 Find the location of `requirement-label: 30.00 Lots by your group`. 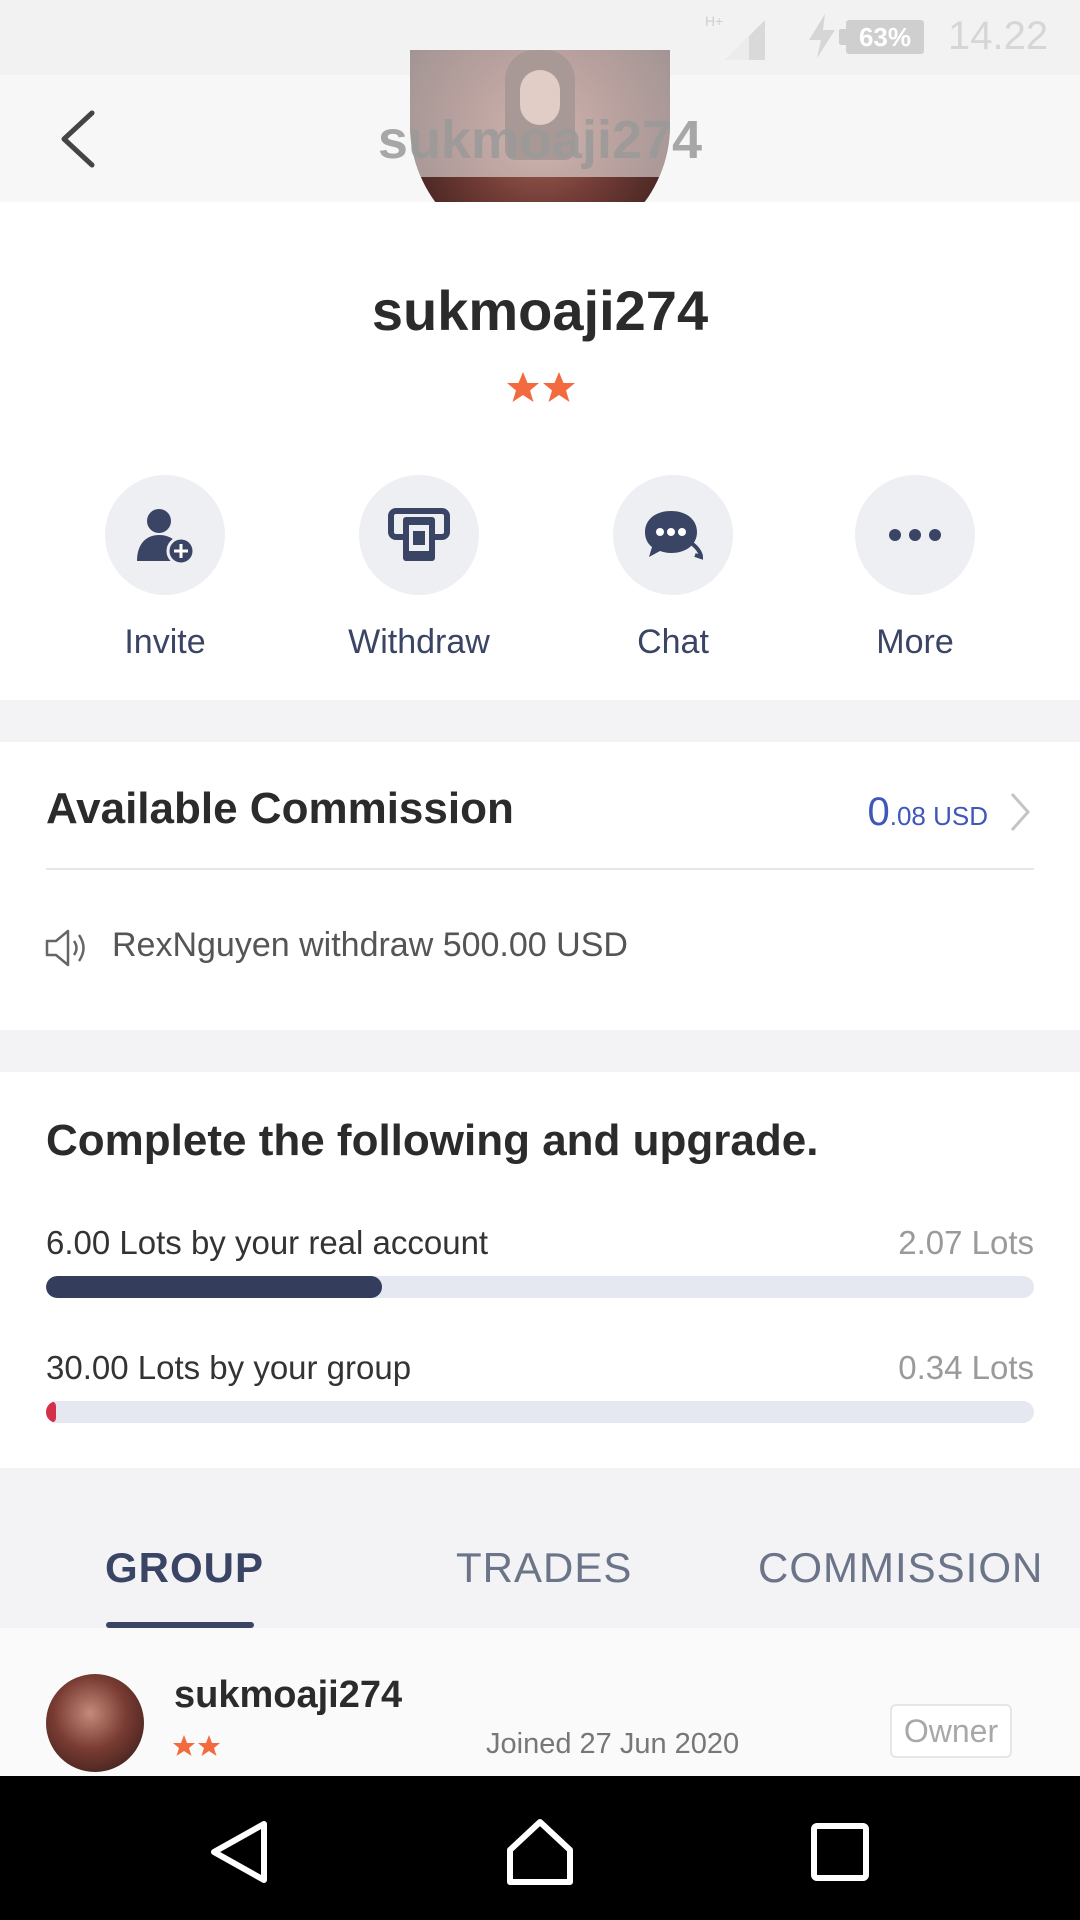

requirement-label: 30.00 Lots by your group is located at coordinates (229, 1367).